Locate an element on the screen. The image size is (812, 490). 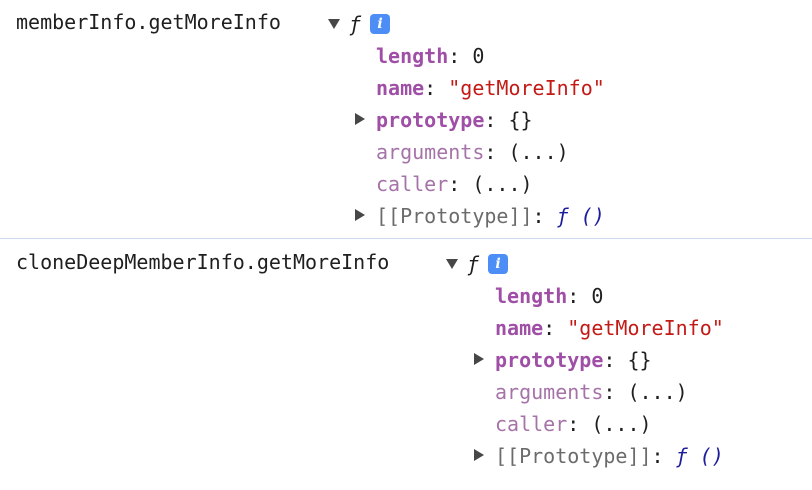
expression-label: memberInfo.getMoreInfo is located at coordinates (148, 22).